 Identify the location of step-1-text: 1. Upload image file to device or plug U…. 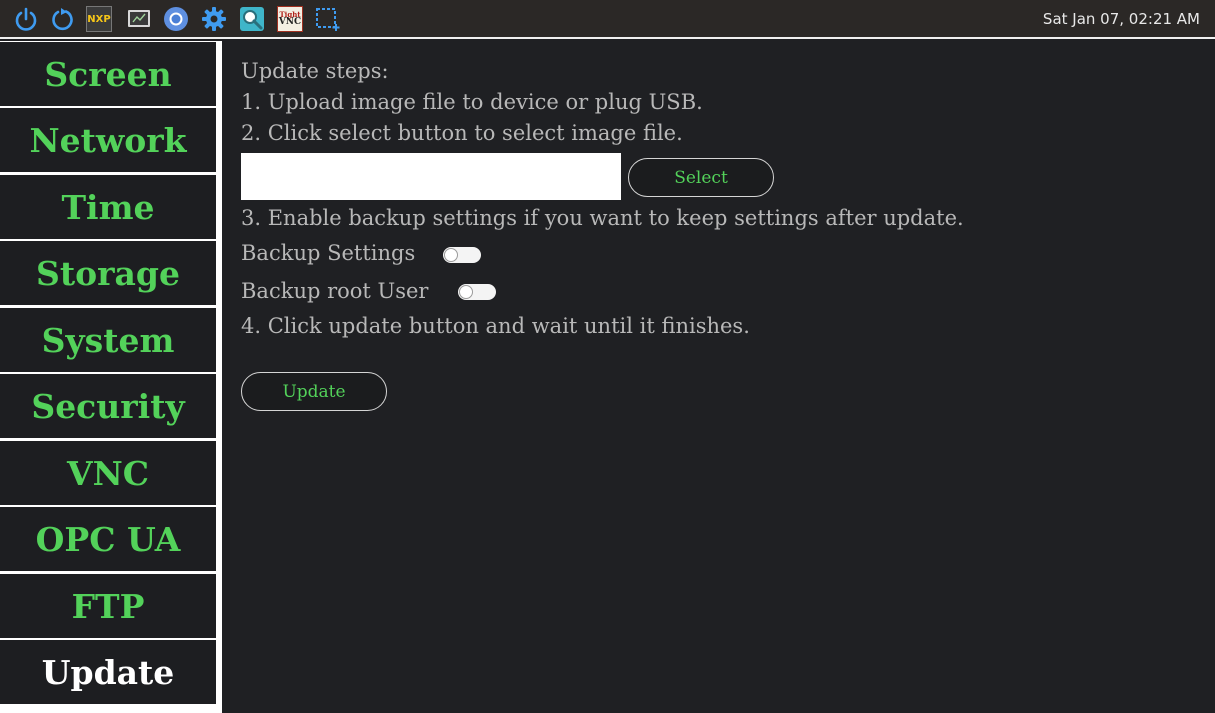
(472, 102).